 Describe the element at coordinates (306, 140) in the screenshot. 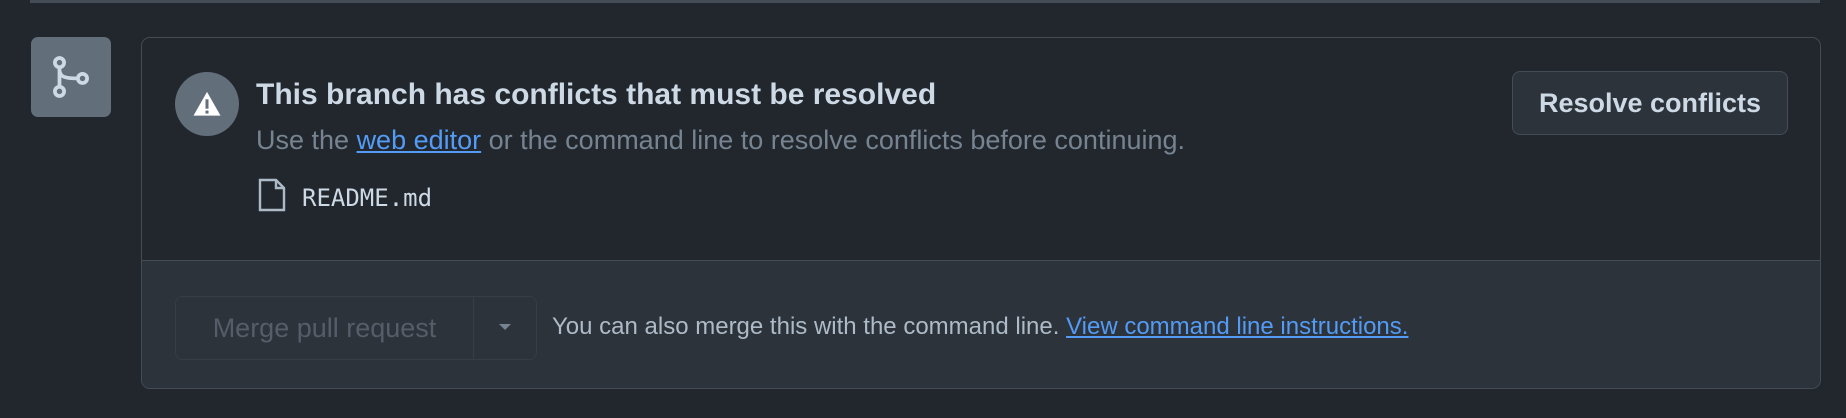

I see `conflict-description-prefix: Use the` at that location.